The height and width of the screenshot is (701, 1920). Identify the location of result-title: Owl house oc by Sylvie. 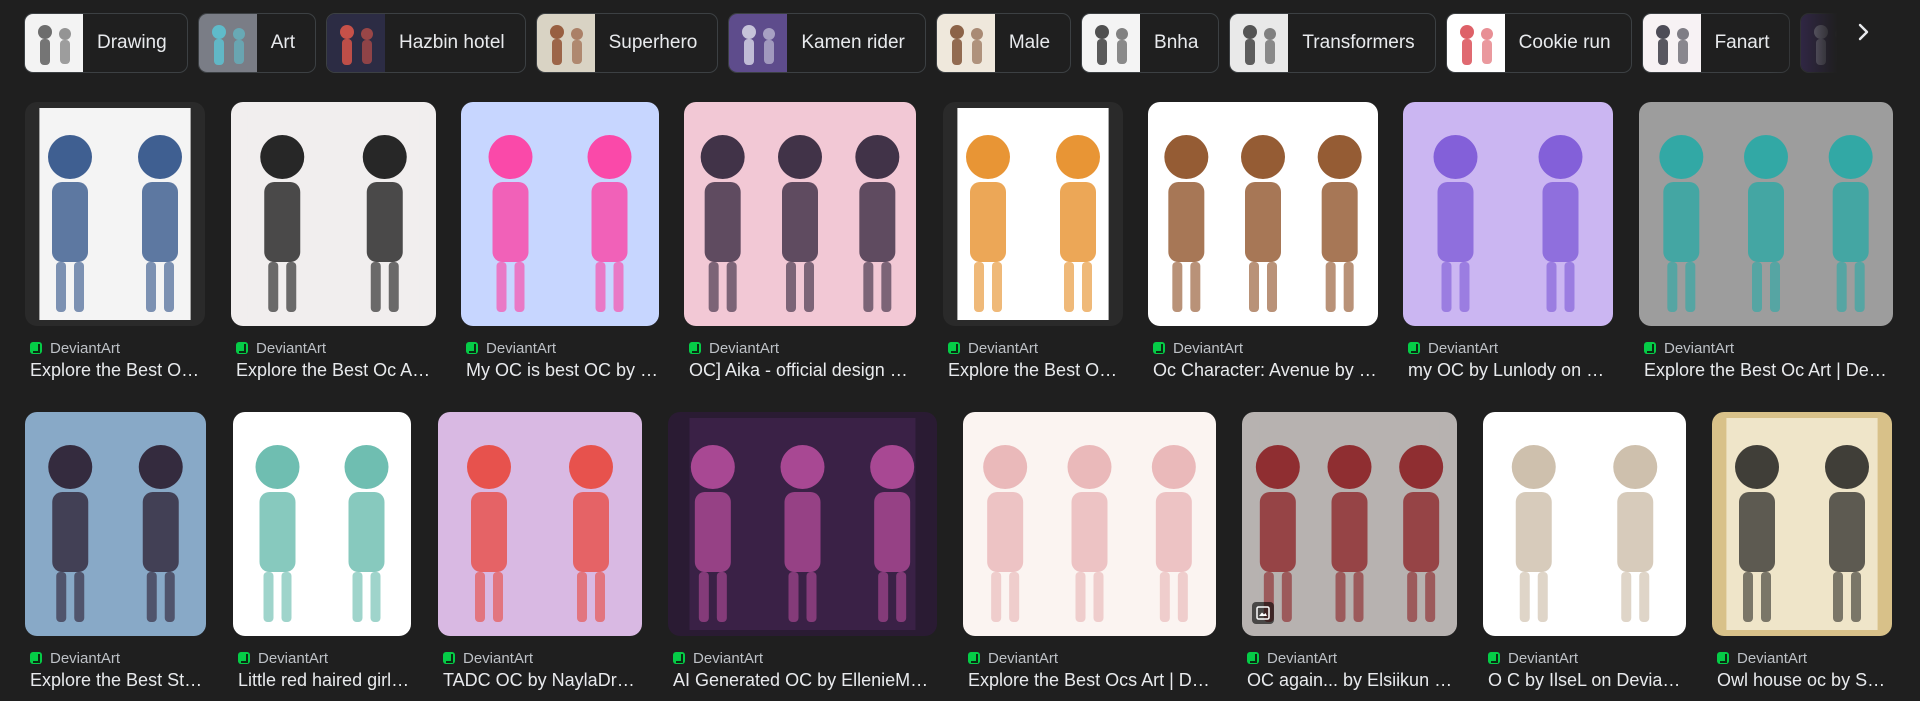
(1802, 680).